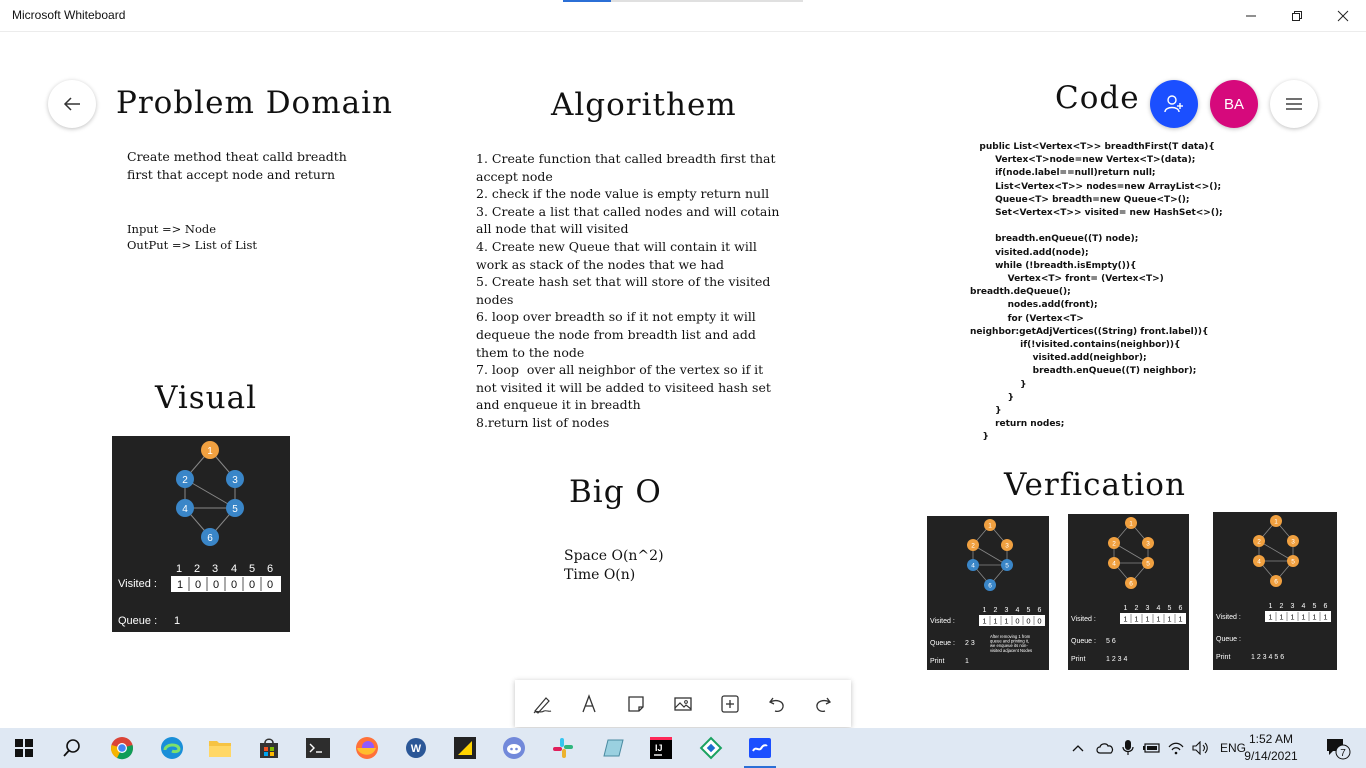 The height and width of the screenshot is (768, 1366). What do you see at coordinates (823, 704) in the screenshot?
I see `redo-button` at bounding box center [823, 704].